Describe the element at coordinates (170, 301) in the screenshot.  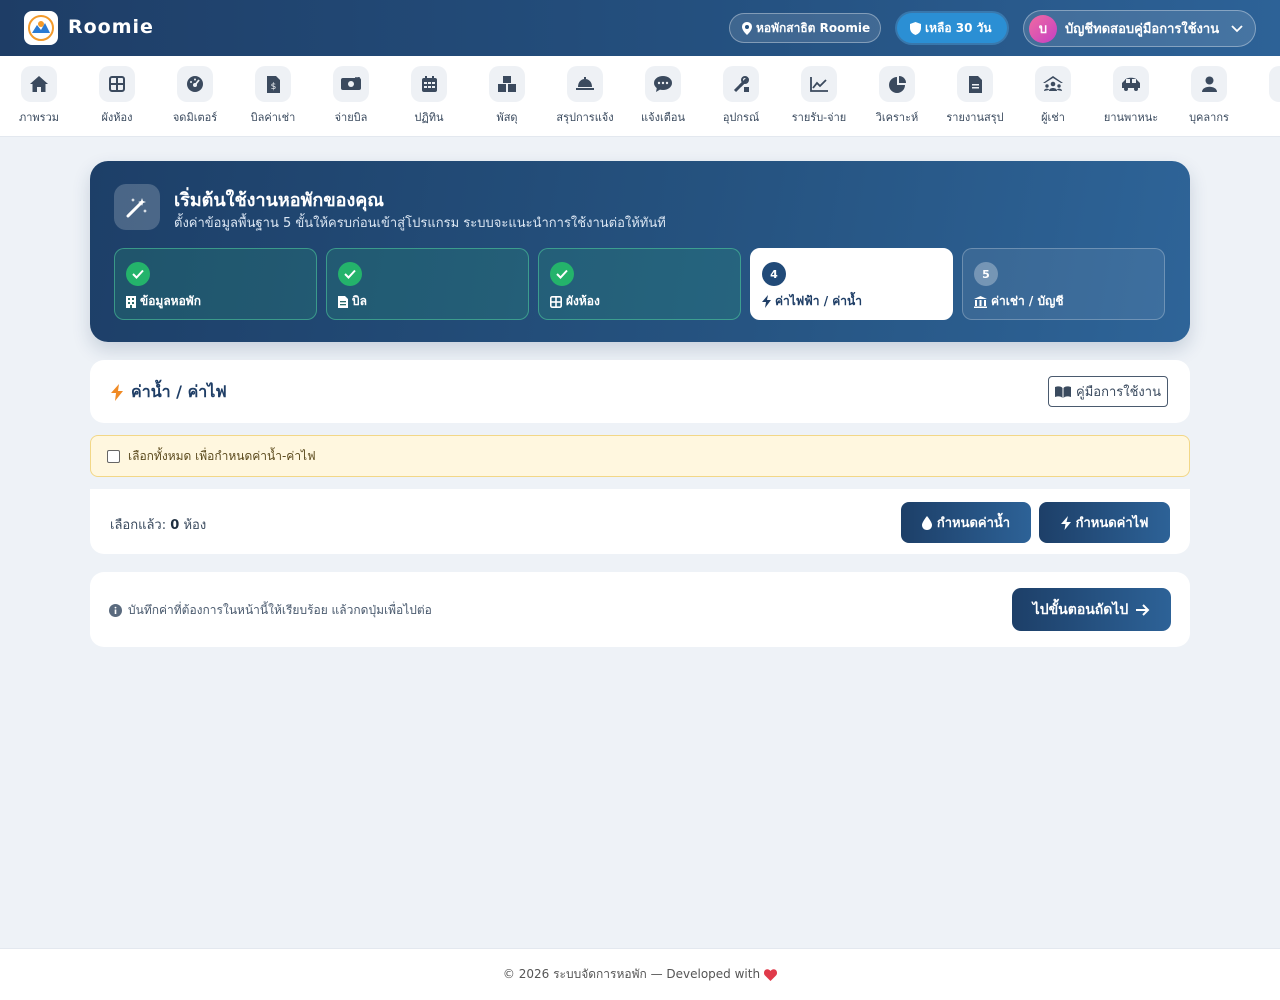
I see `step-label-text: ข้อมูลหอพัก` at that location.